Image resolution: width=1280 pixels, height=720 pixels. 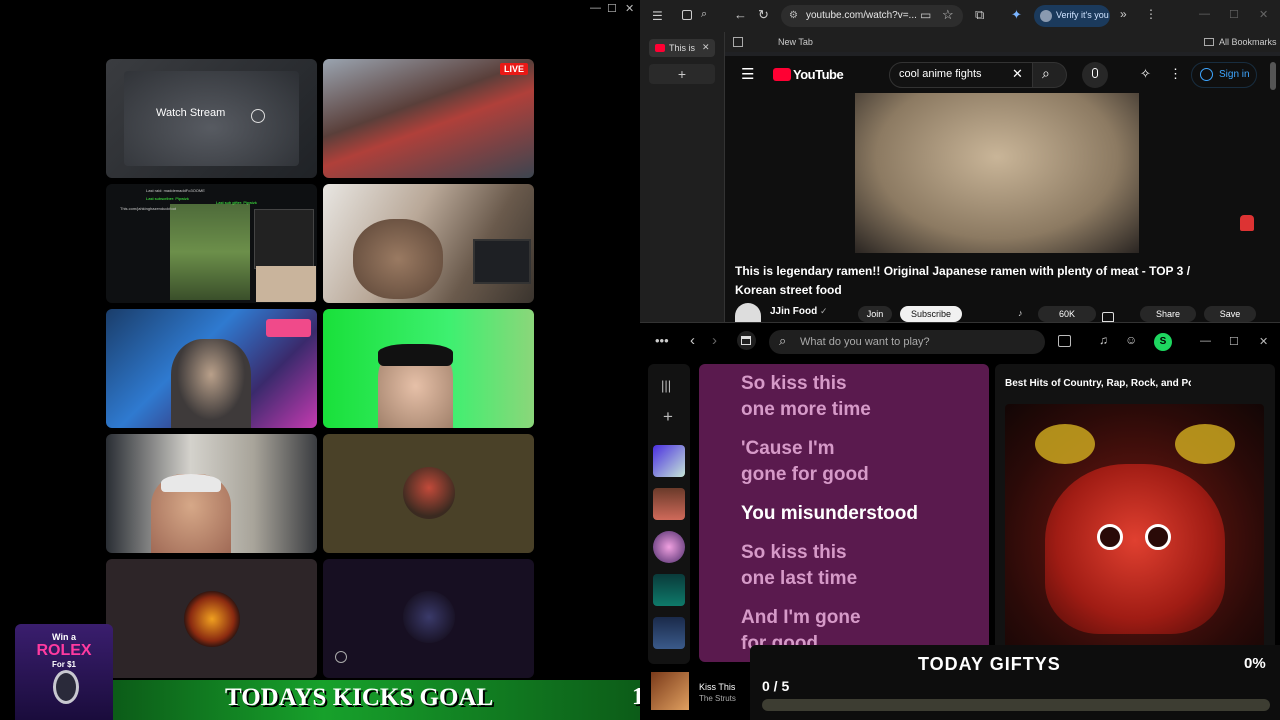 I want to click on tile-overlay-text: This.com/jahkinghazenduckfoot, so click(x=148, y=208).